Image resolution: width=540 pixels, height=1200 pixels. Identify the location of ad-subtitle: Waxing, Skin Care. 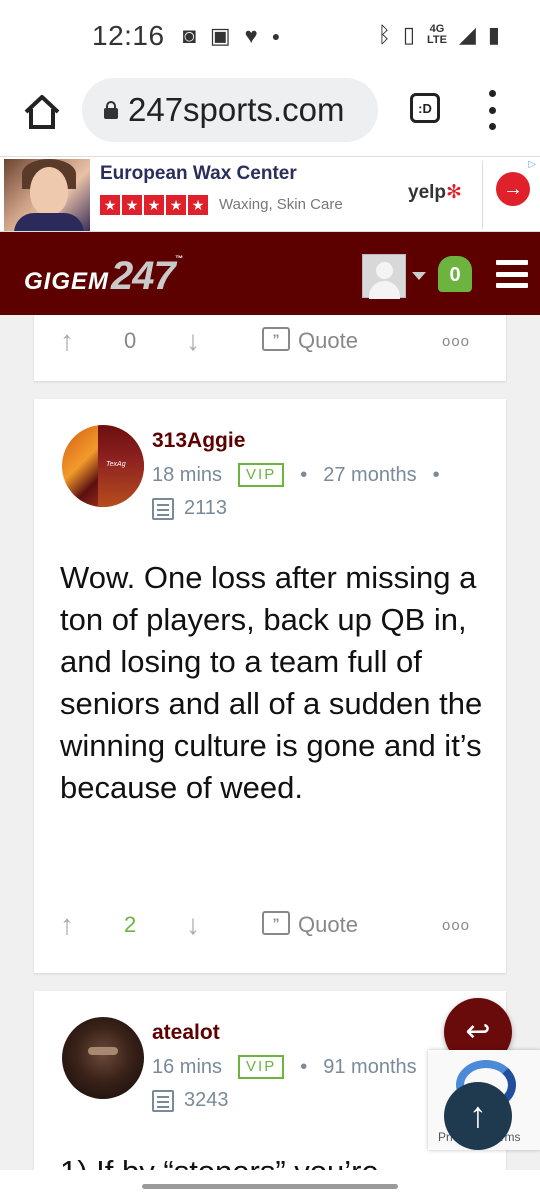
(281, 204).